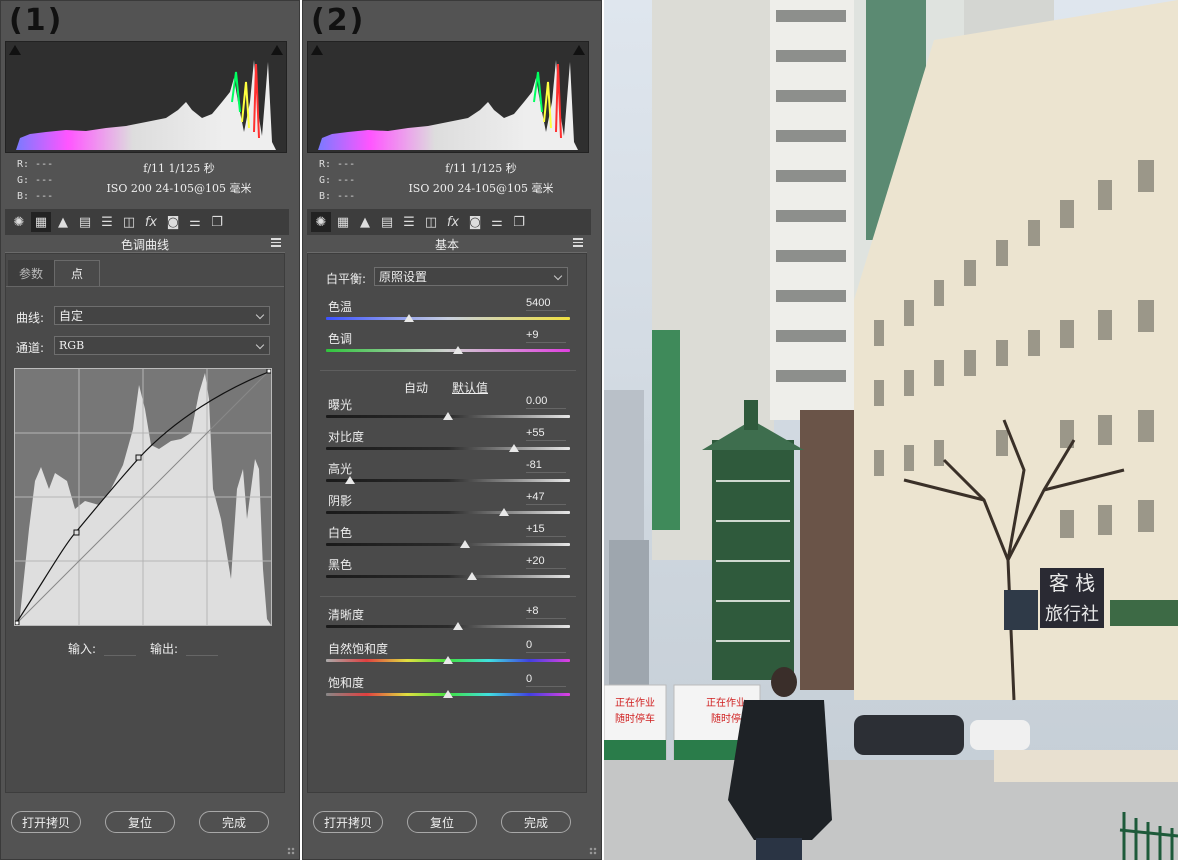 This screenshot has height=860, width=1178. What do you see at coordinates (77, 273) in the screenshot?
I see `tab-point: 点` at bounding box center [77, 273].